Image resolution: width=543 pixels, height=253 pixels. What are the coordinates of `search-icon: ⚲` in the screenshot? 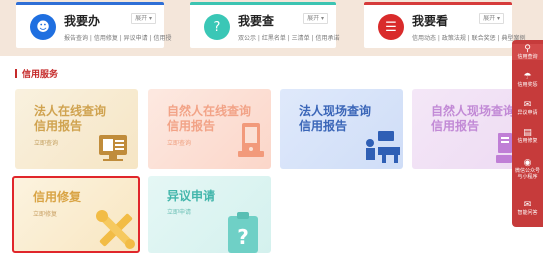 It's located at (527, 49).